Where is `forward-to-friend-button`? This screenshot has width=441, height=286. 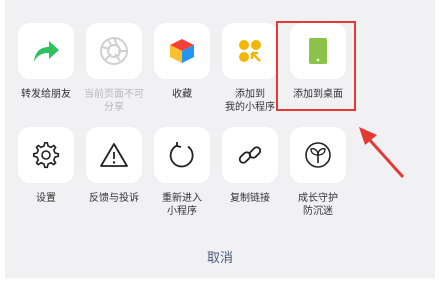
forward-to-friend-button is located at coordinates (46, 51).